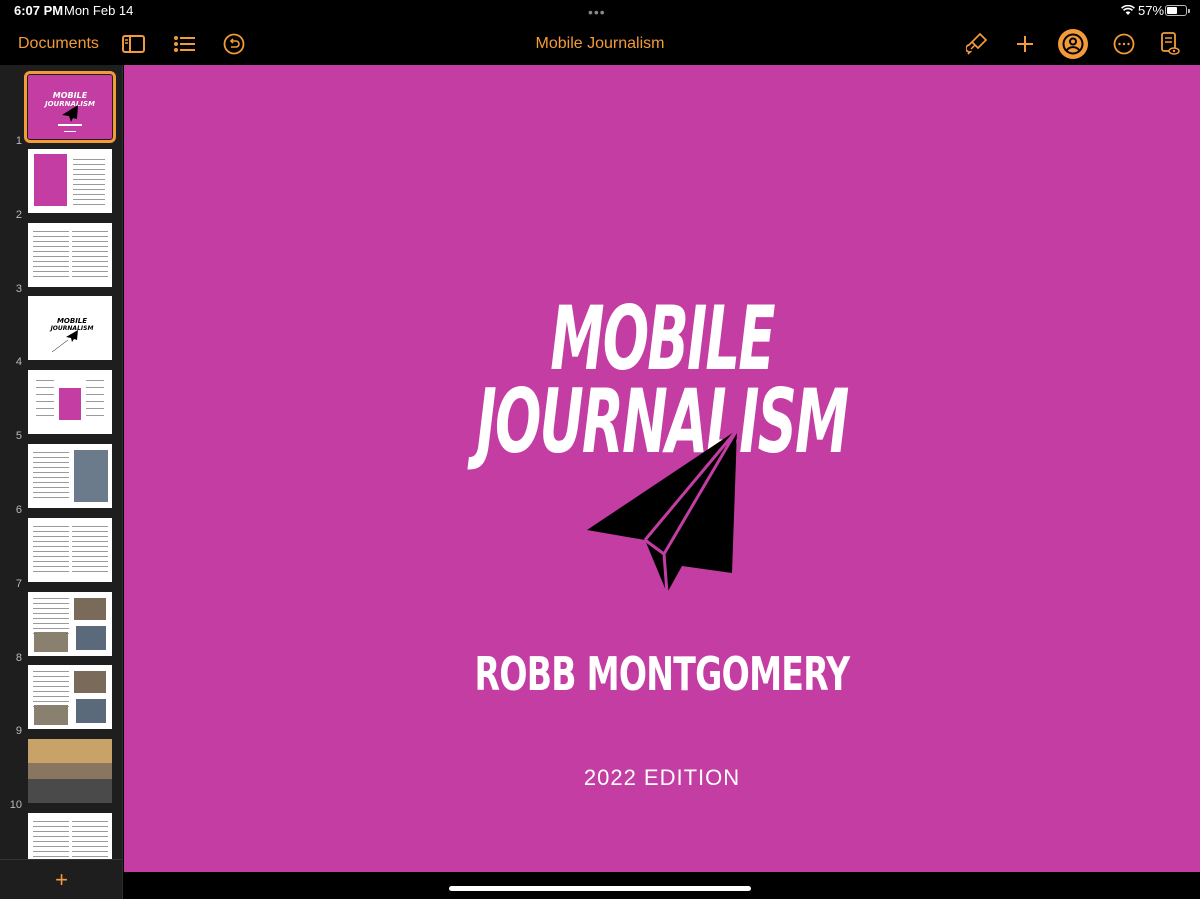  I want to click on undo-icon, so click(234, 43).